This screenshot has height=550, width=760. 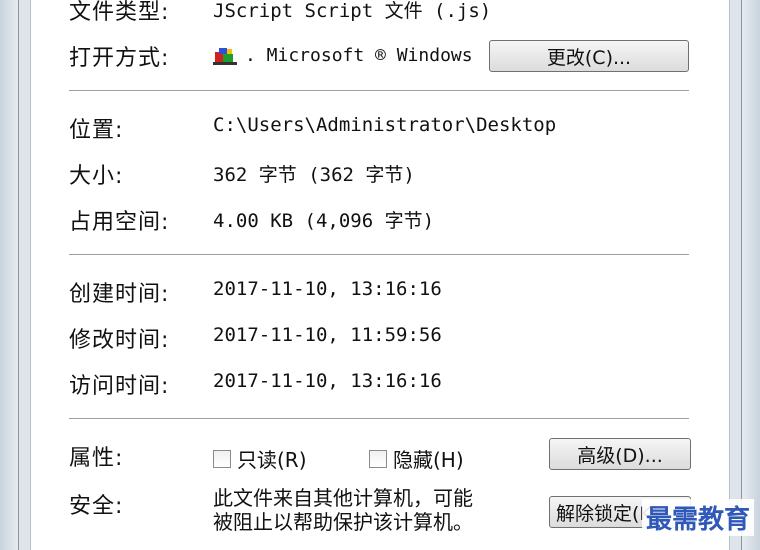 I want to click on security-message: 此文件来自其他计算机，可能 被阻止以帮助保护该计算机。, so click(x=343, y=510).